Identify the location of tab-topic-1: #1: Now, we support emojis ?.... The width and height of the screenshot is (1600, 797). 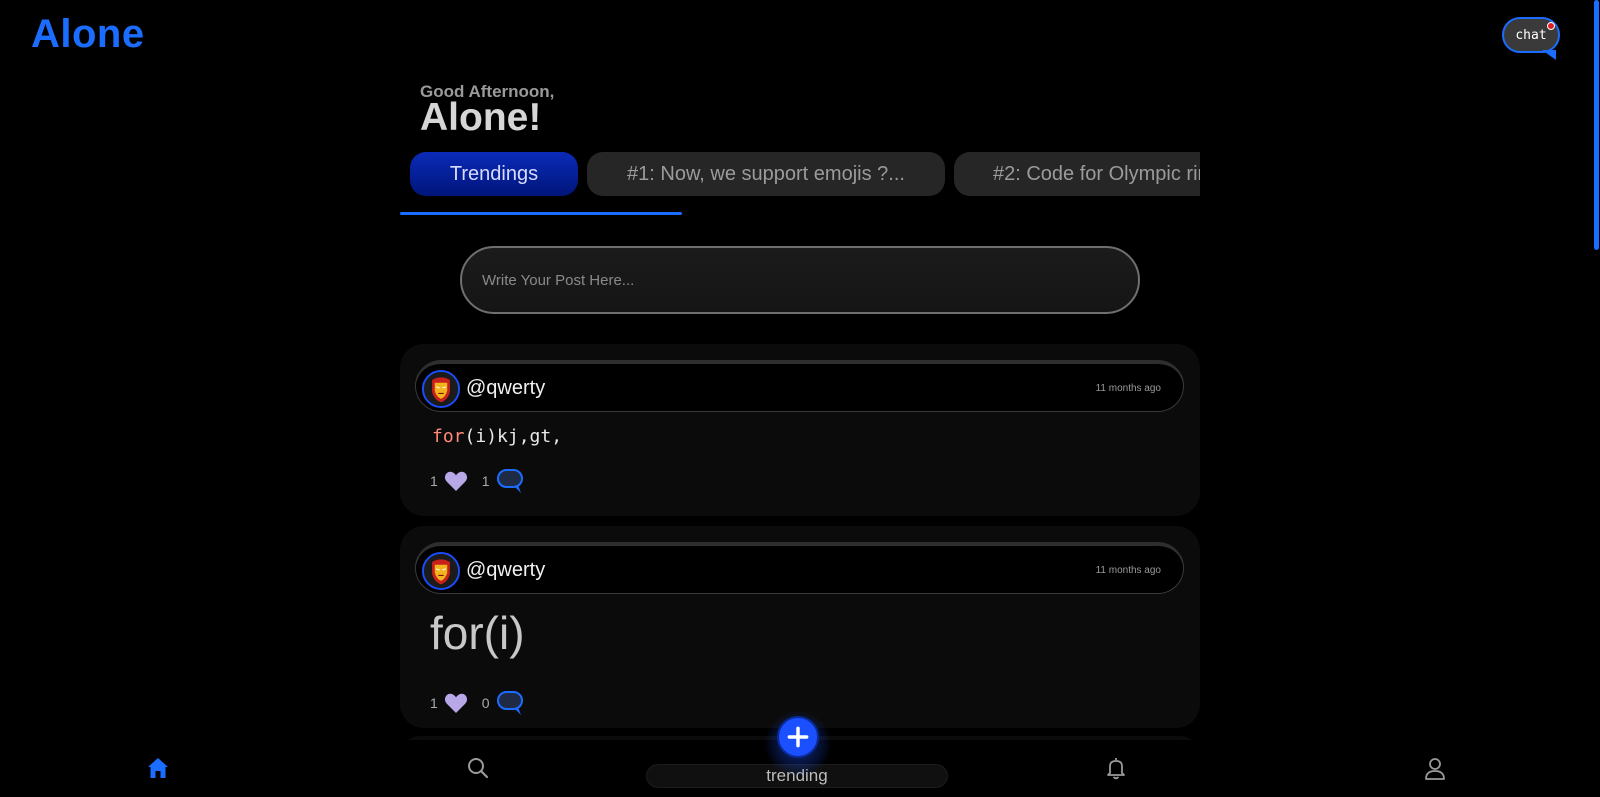
(766, 174).